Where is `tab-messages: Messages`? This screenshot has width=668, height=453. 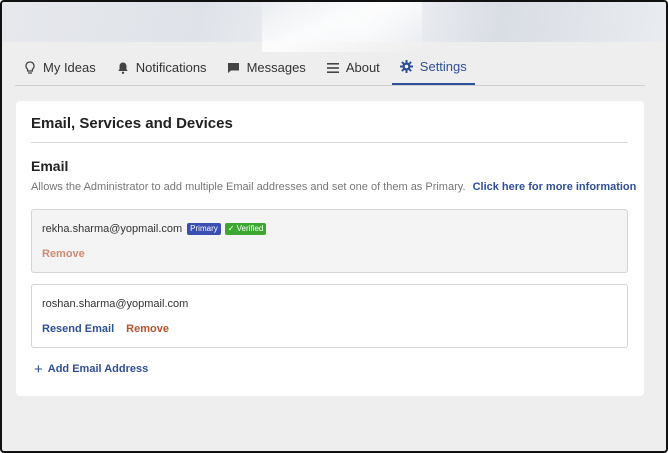 tab-messages: Messages is located at coordinates (266, 67).